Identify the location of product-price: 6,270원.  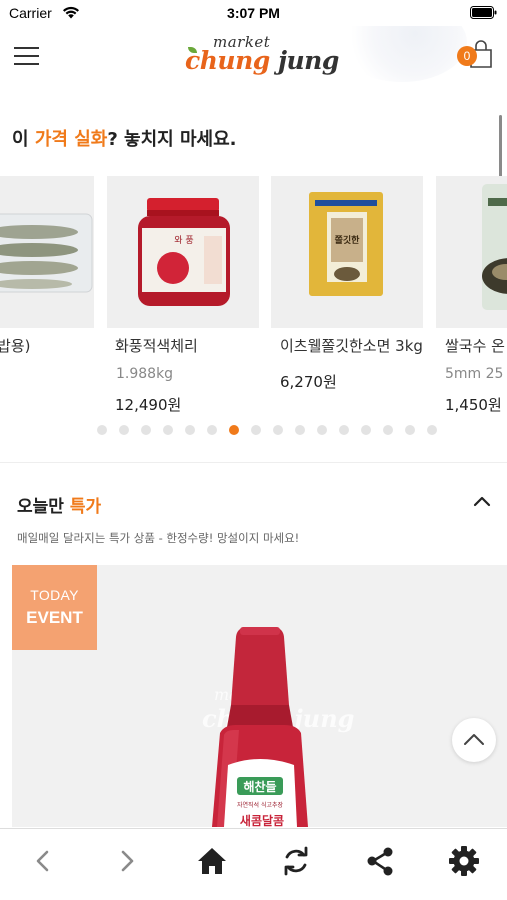
(308, 382).